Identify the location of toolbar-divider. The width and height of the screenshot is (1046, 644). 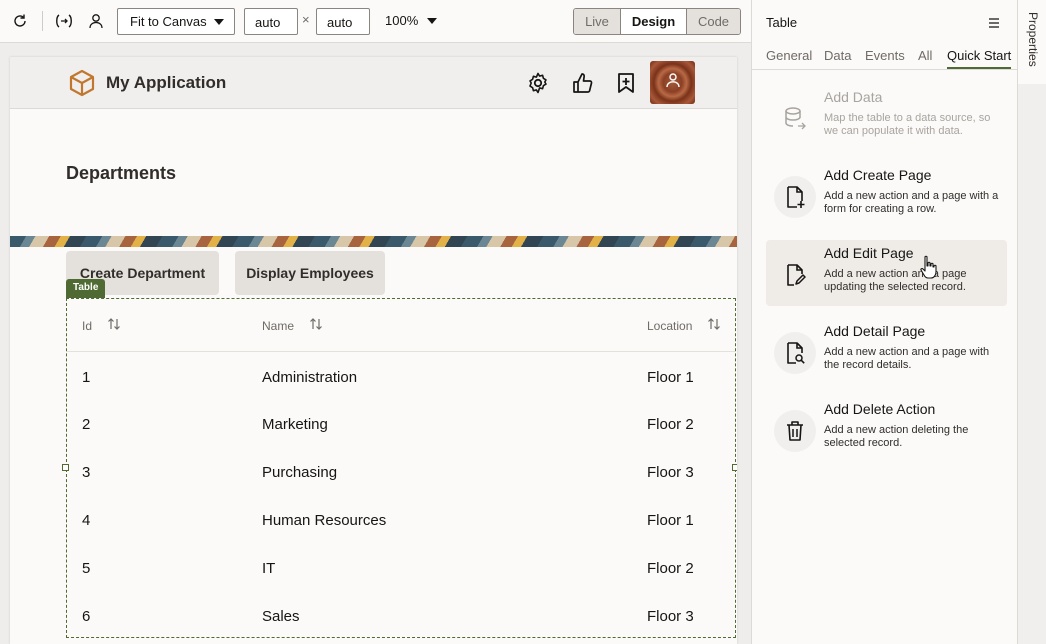
(42, 21).